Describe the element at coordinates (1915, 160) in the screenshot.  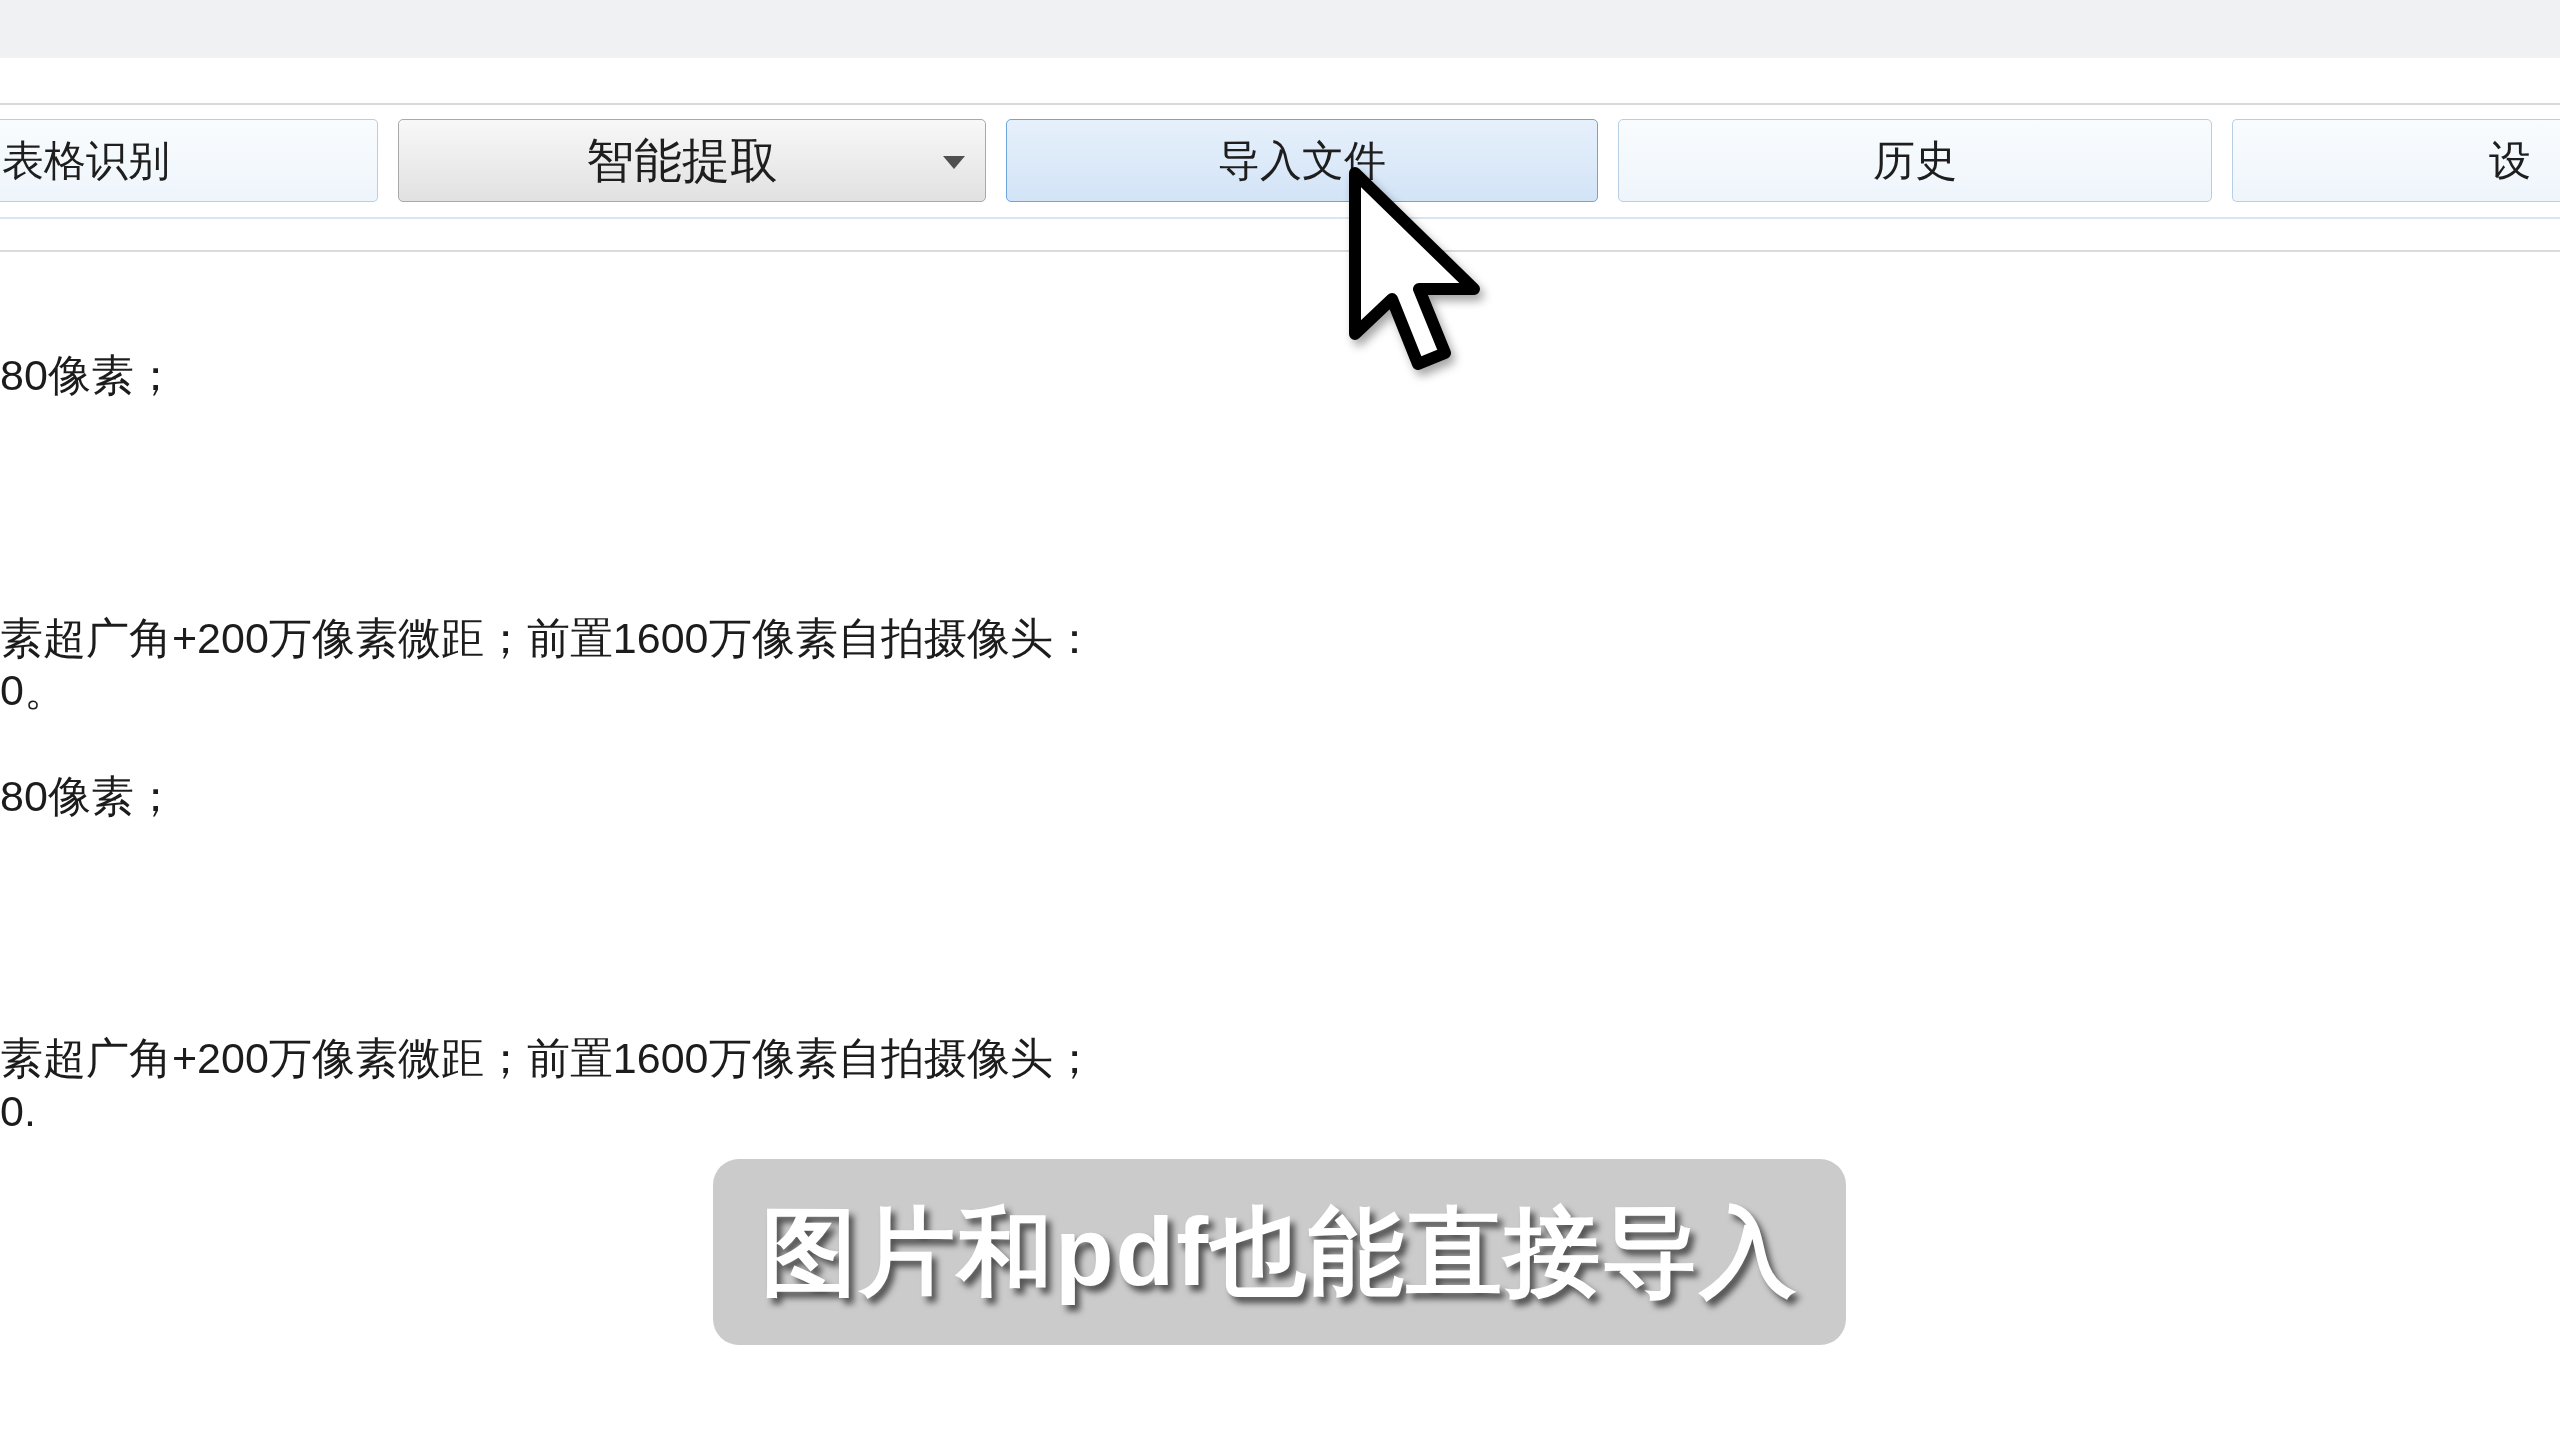
I see `toolbar-button: 历史` at that location.